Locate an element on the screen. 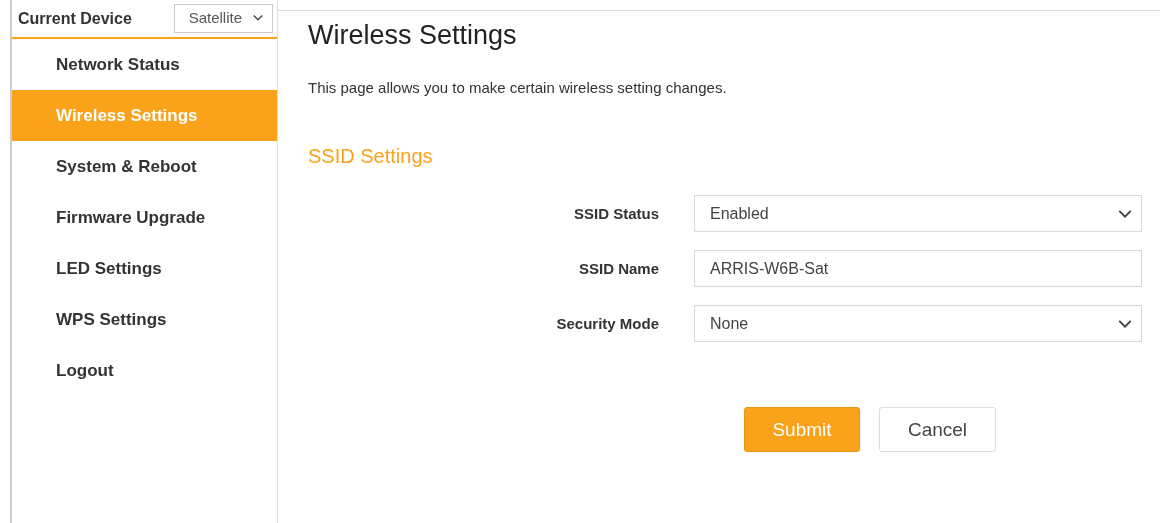  sidebar-item: Firmware Upgrade is located at coordinates (144, 217).